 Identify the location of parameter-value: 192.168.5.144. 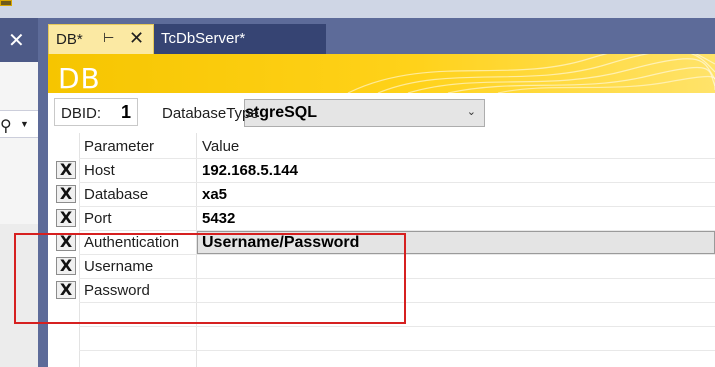
(250, 170).